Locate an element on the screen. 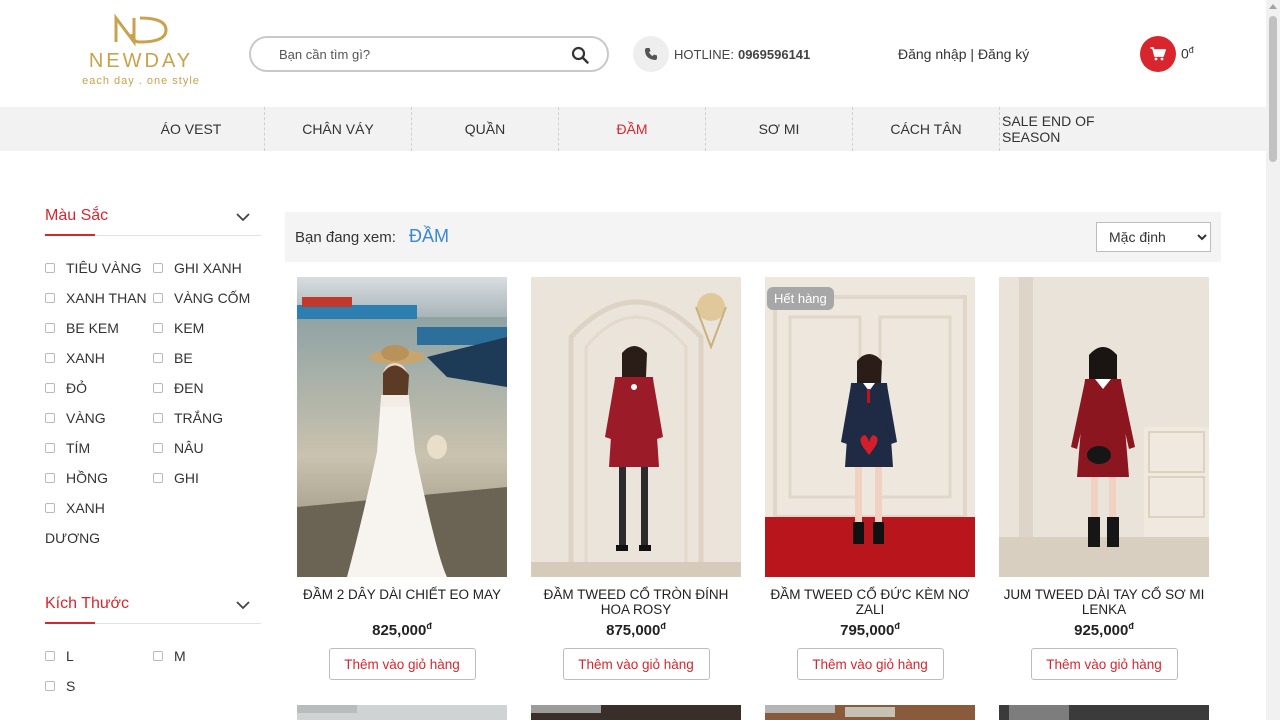 The image size is (1280, 720). scroll-up-icon is located at coordinates (1273, 6).